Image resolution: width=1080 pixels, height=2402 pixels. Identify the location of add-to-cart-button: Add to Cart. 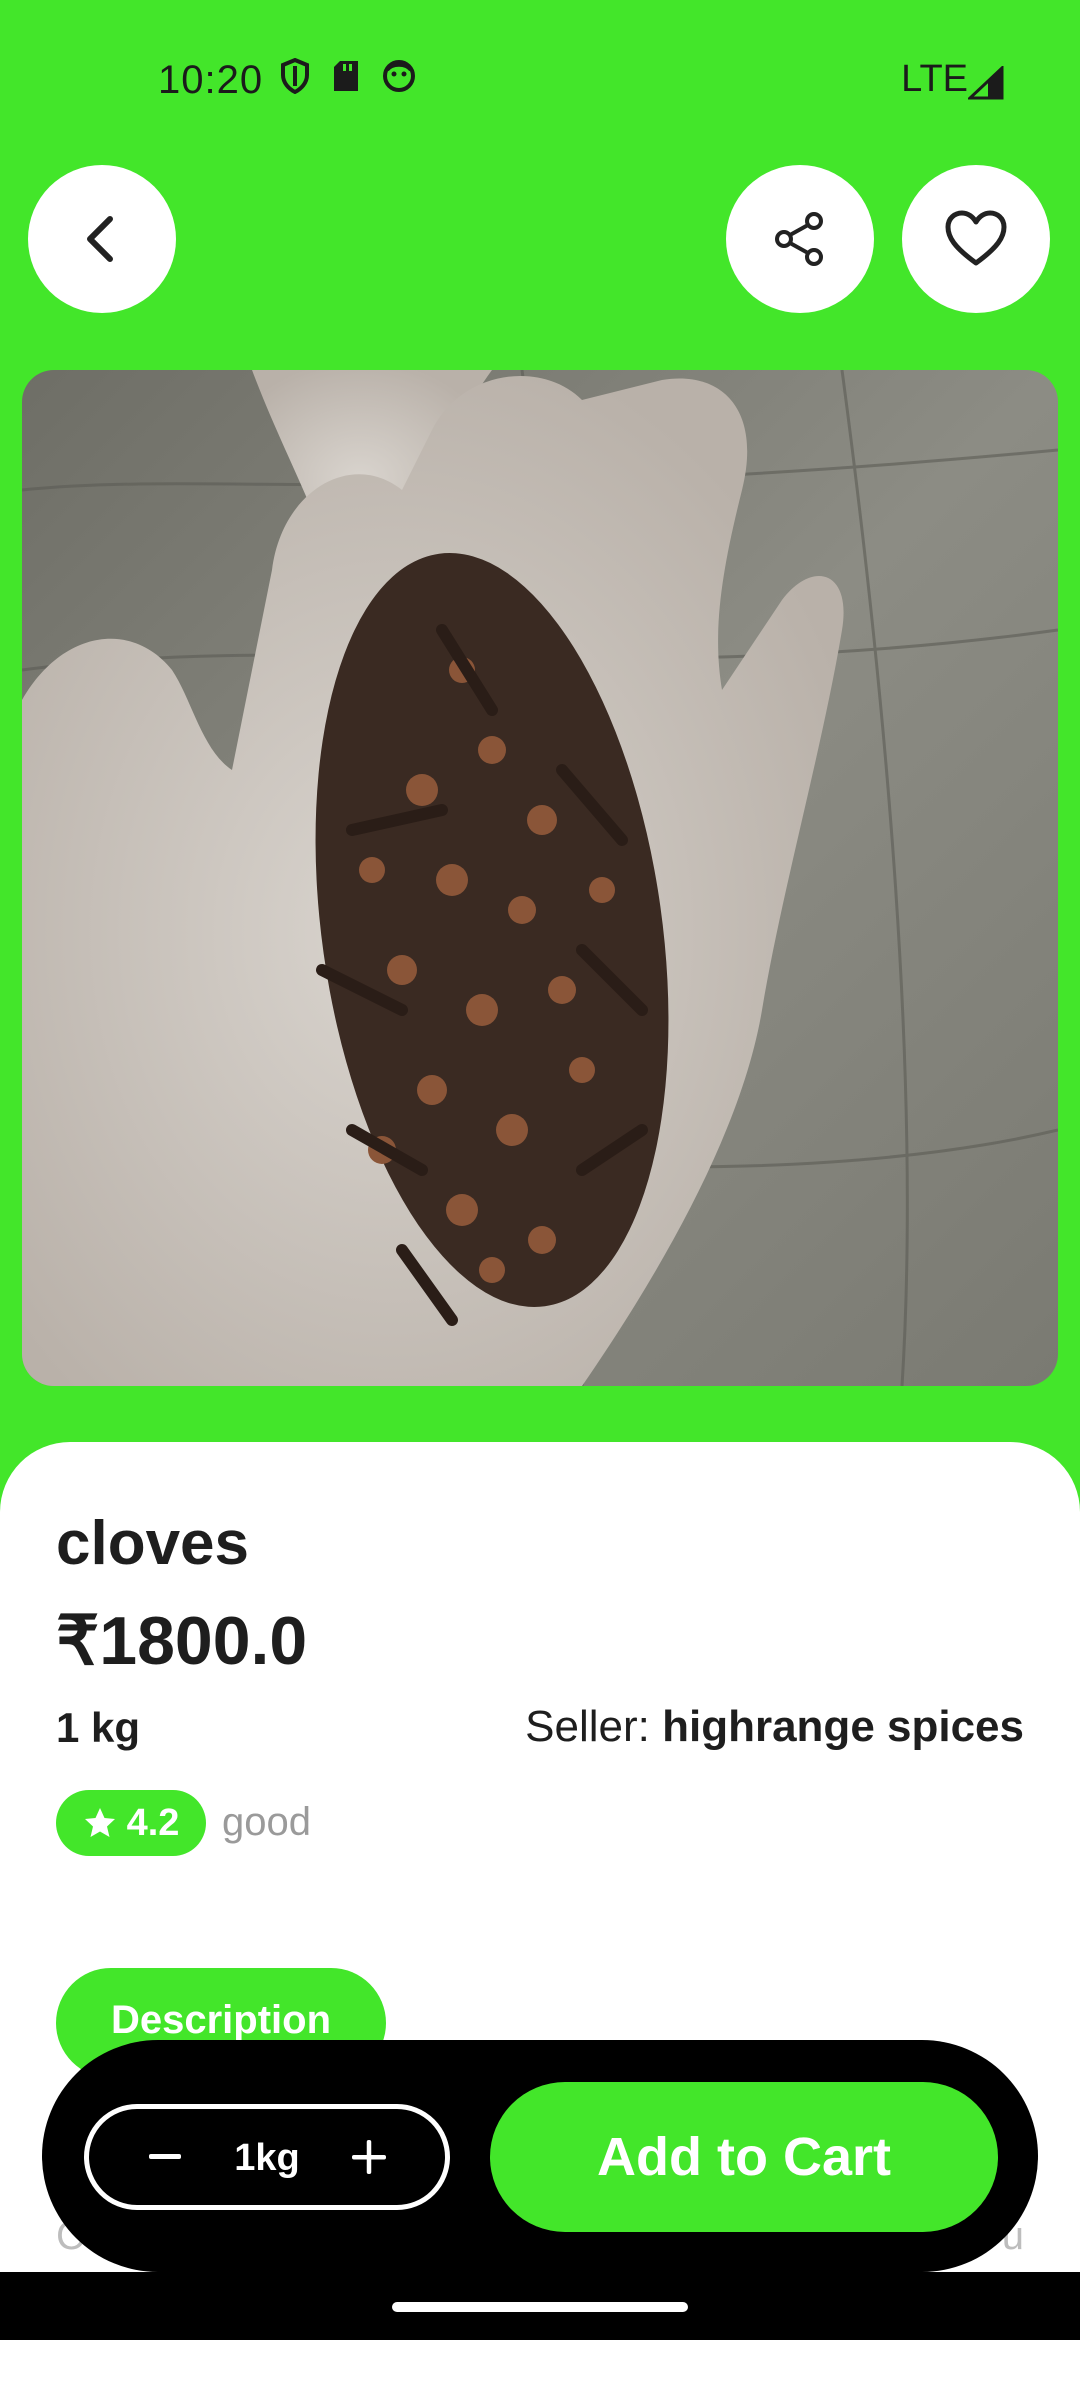
(744, 2157).